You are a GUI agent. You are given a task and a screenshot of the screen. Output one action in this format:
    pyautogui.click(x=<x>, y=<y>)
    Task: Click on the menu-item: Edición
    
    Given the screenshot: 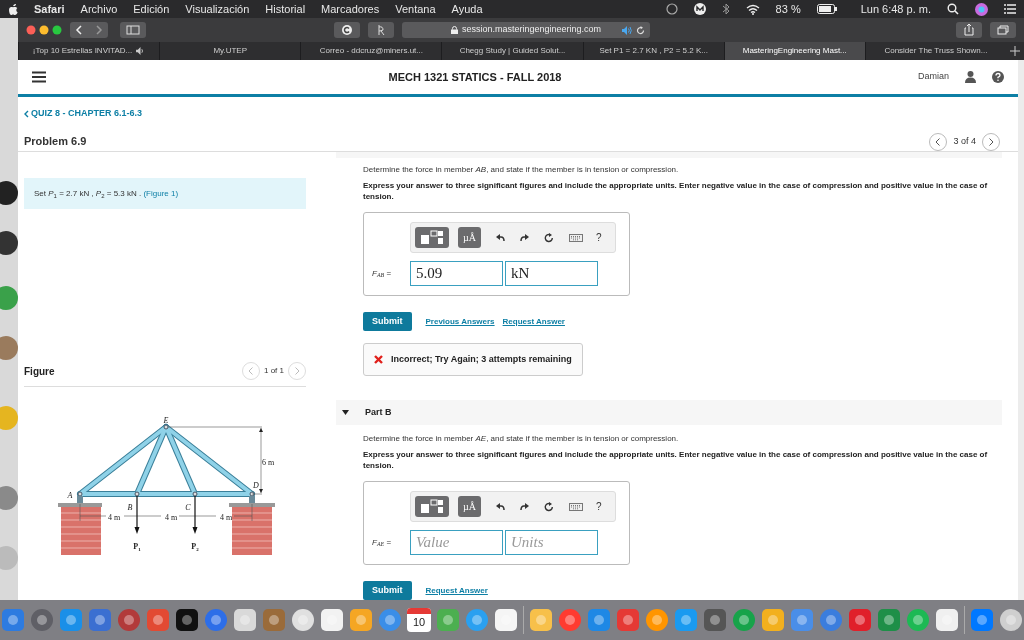 What is the action you would take?
    pyautogui.click(x=151, y=9)
    